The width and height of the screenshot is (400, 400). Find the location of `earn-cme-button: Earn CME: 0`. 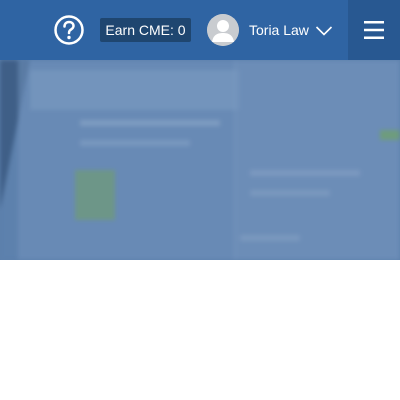

earn-cme-button: Earn CME: 0 is located at coordinates (145, 30).